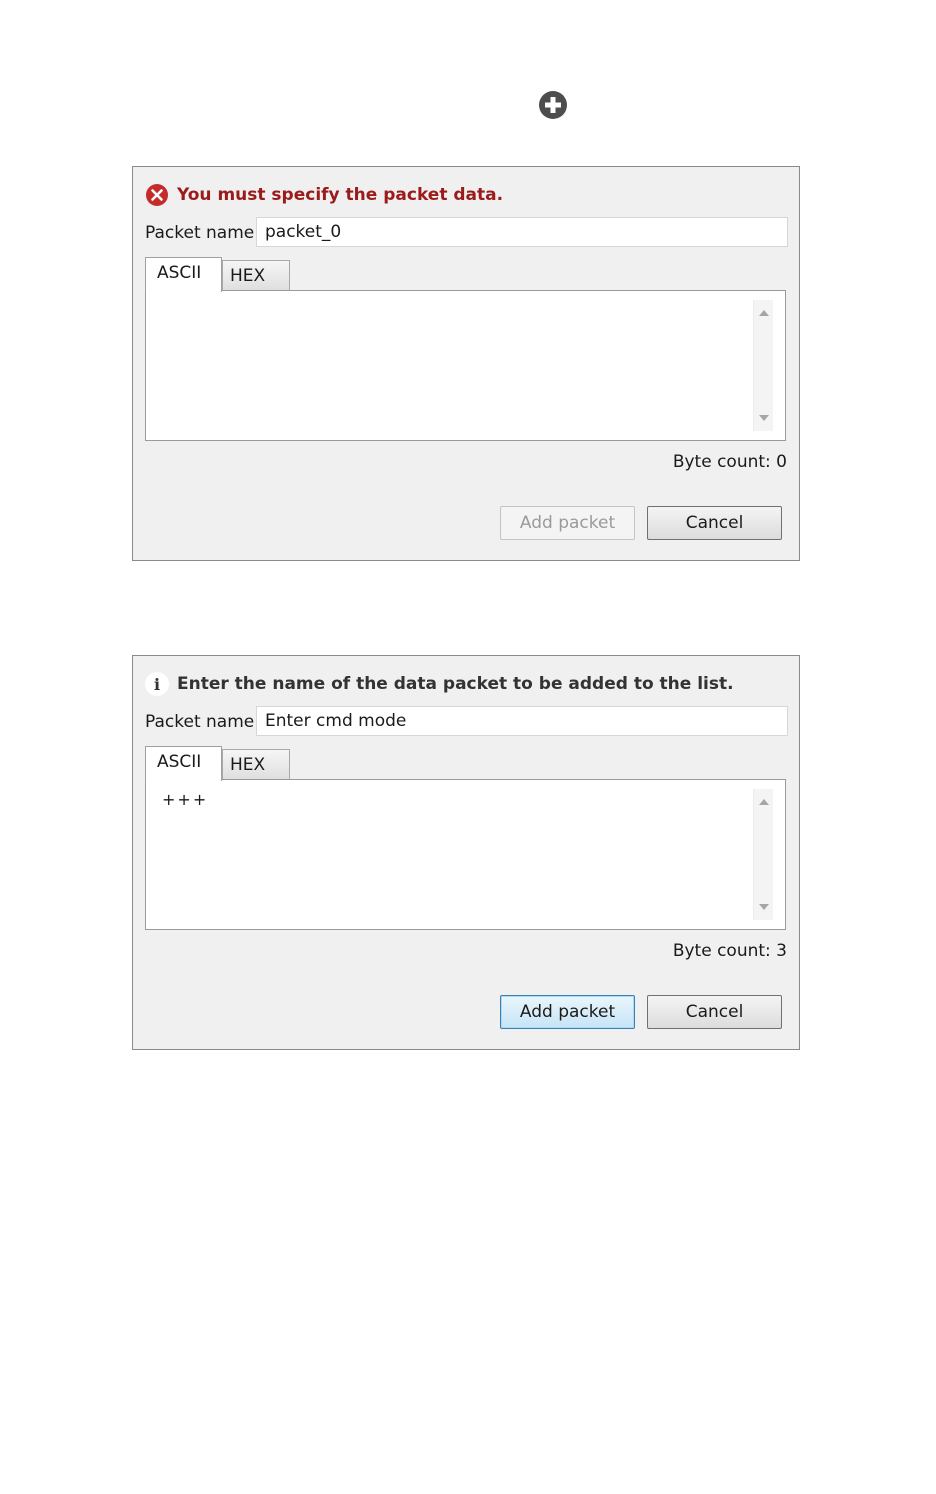  Describe the element at coordinates (157, 684) in the screenshot. I see `info-icon: i` at that location.